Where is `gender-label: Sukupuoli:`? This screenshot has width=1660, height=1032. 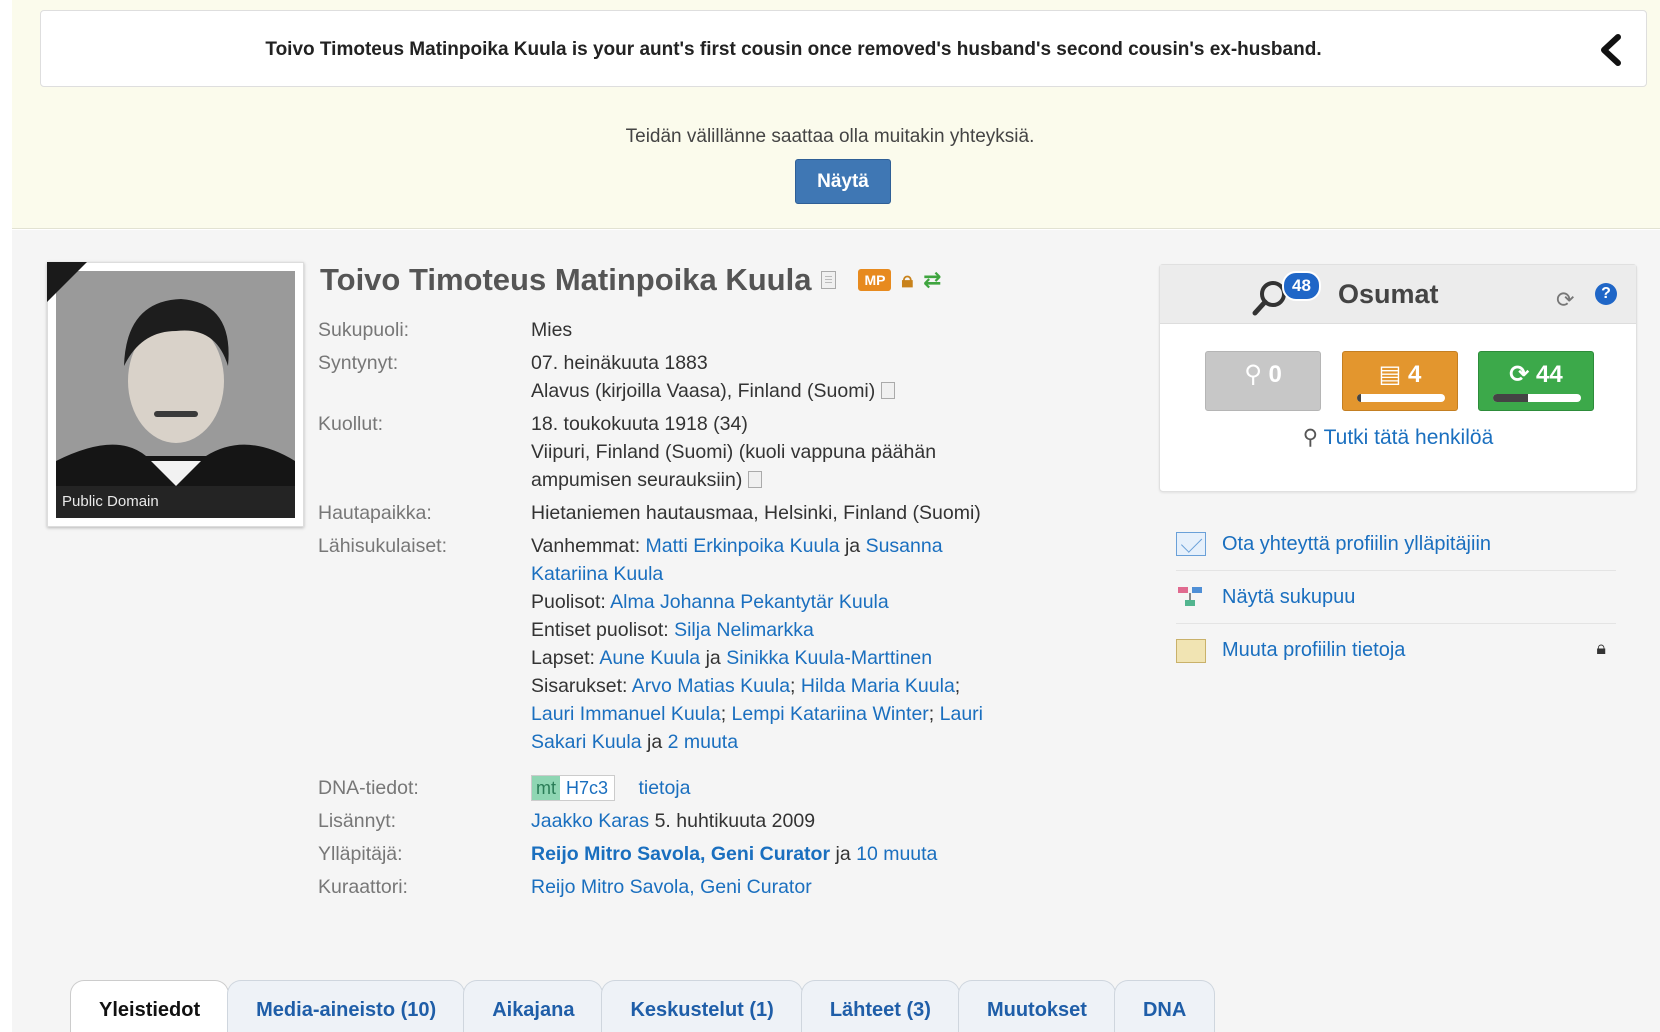 gender-label: Sukupuoli: is located at coordinates (364, 330).